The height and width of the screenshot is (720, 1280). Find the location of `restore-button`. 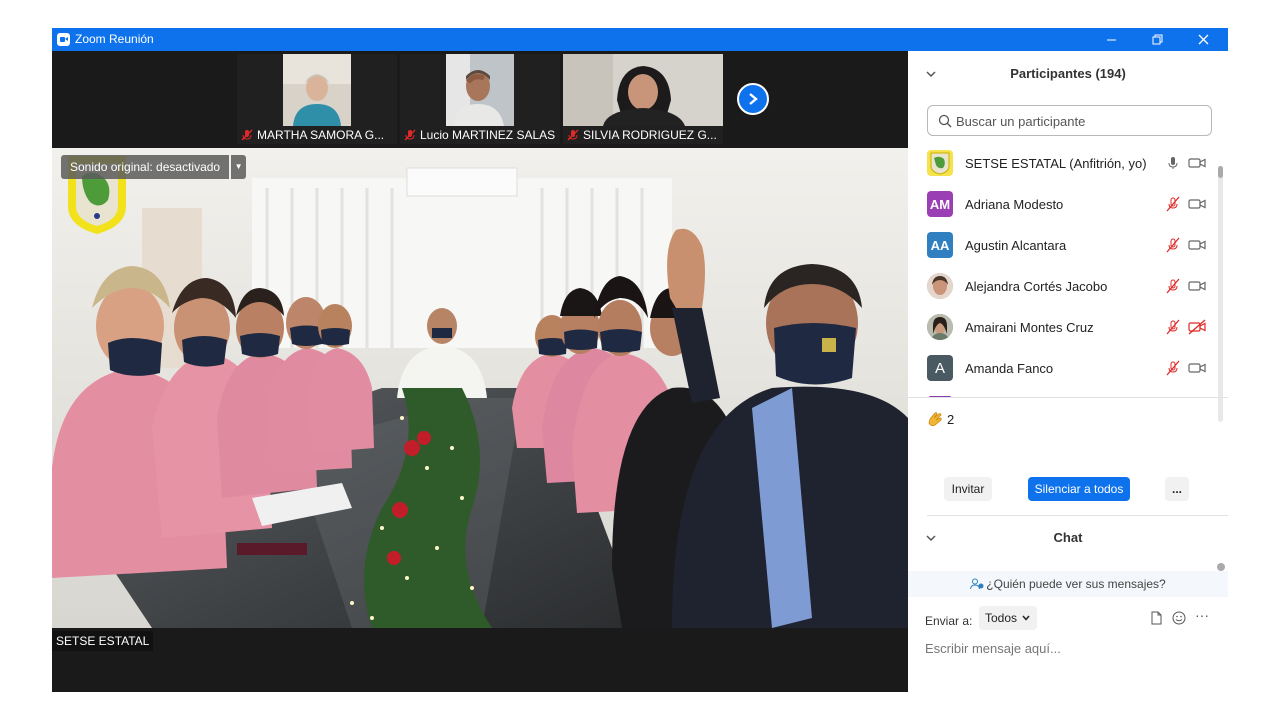

restore-button is located at coordinates (1157, 39).